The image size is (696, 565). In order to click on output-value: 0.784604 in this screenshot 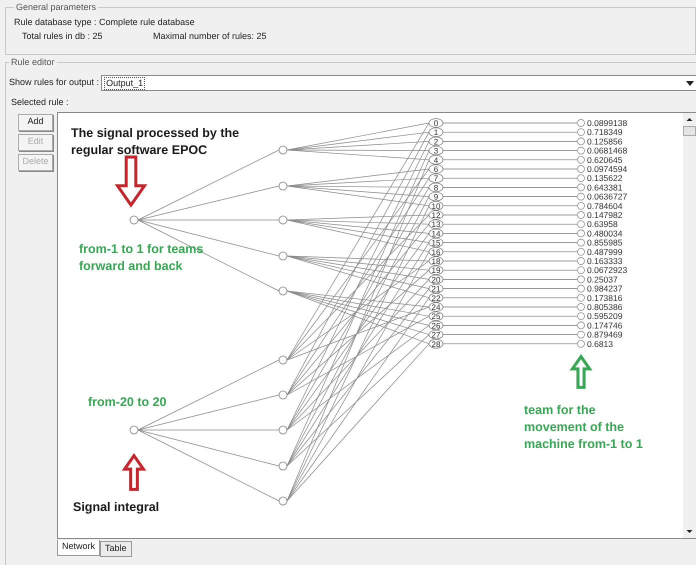, I will do `click(604, 205)`.